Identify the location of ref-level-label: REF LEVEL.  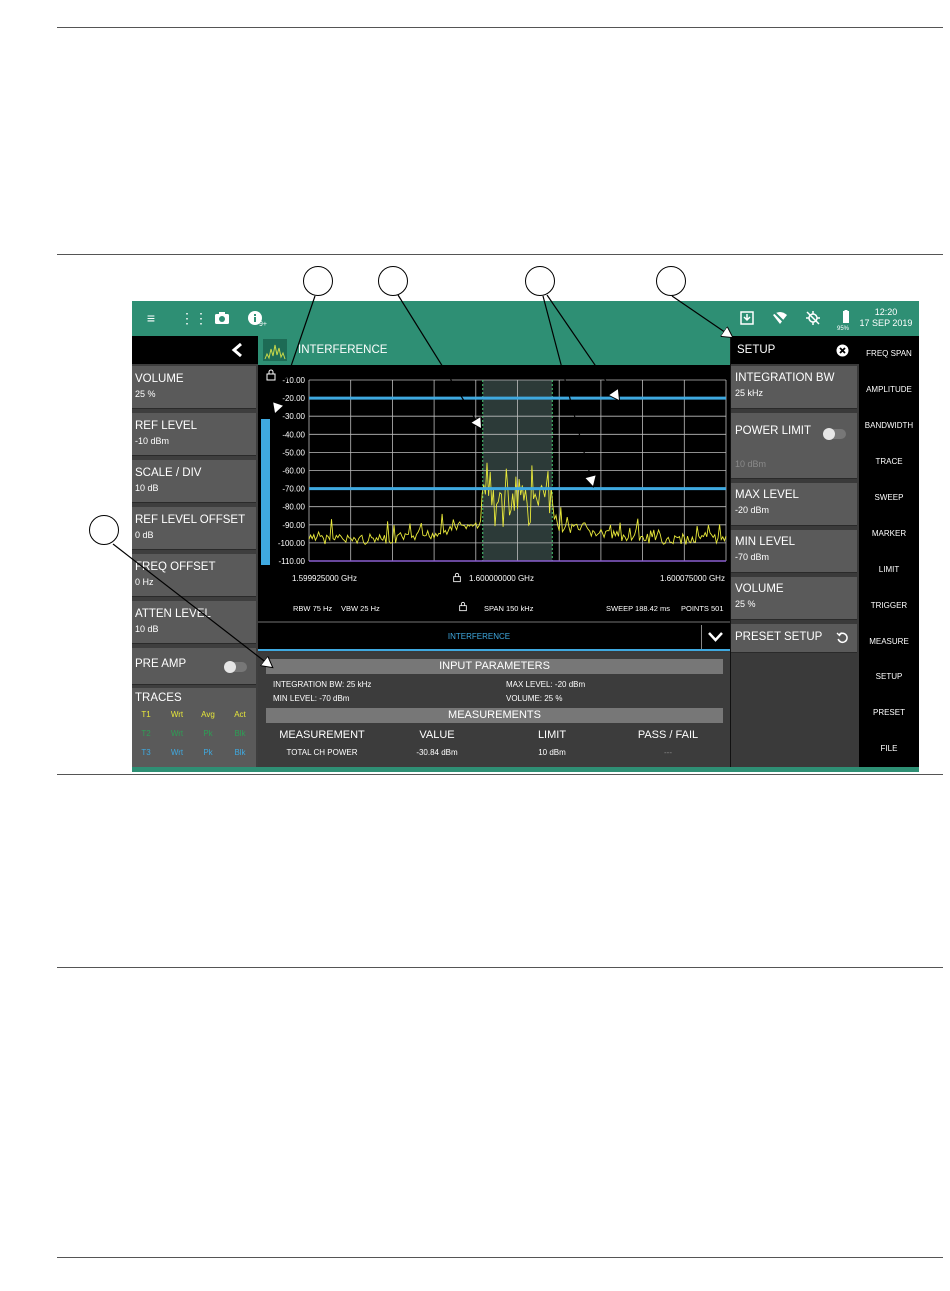
(166, 426).